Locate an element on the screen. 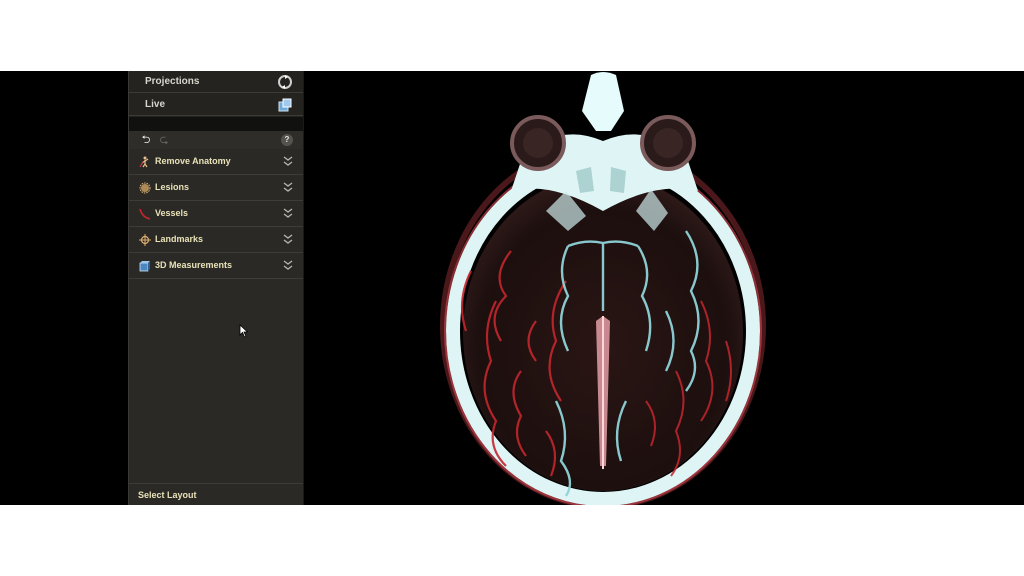 Image resolution: width=1024 pixels, height=576 pixels. tool-vessels: Vessels is located at coordinates (216, 214).